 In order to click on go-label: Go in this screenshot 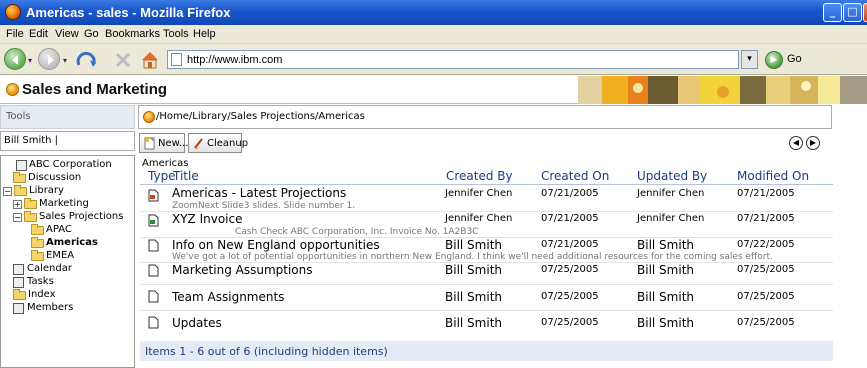, I will do `click(794, 59)`.